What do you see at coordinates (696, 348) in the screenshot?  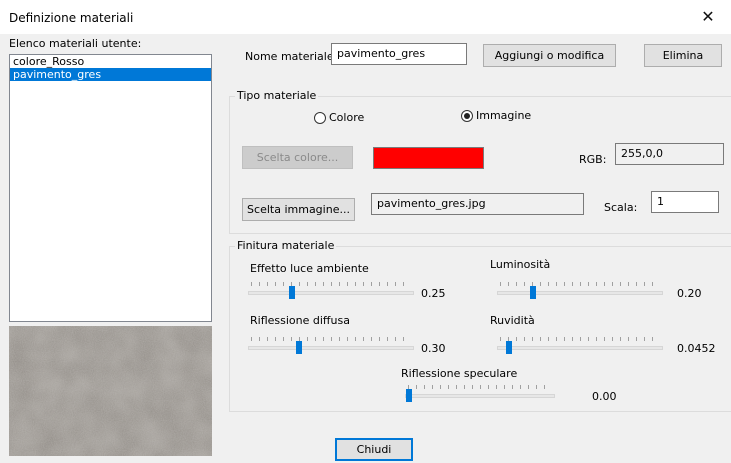 I see `roughness-value: 0.0452` at bounding box center [696, 348].